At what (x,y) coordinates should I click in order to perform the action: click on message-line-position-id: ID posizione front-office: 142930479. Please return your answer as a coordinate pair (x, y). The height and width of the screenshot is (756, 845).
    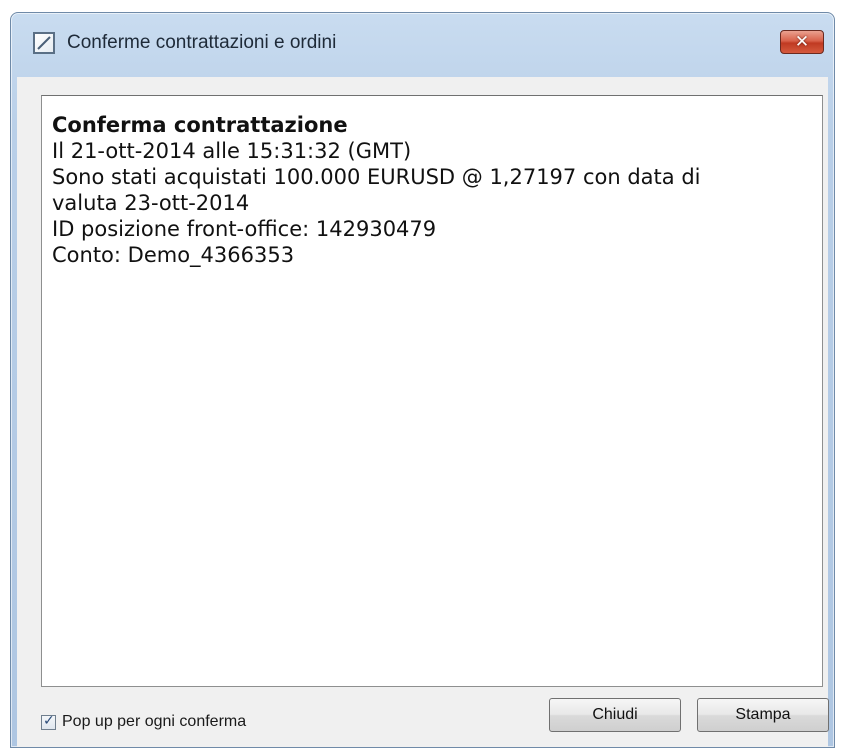
    Looking at the image, I should click on (244, 229).